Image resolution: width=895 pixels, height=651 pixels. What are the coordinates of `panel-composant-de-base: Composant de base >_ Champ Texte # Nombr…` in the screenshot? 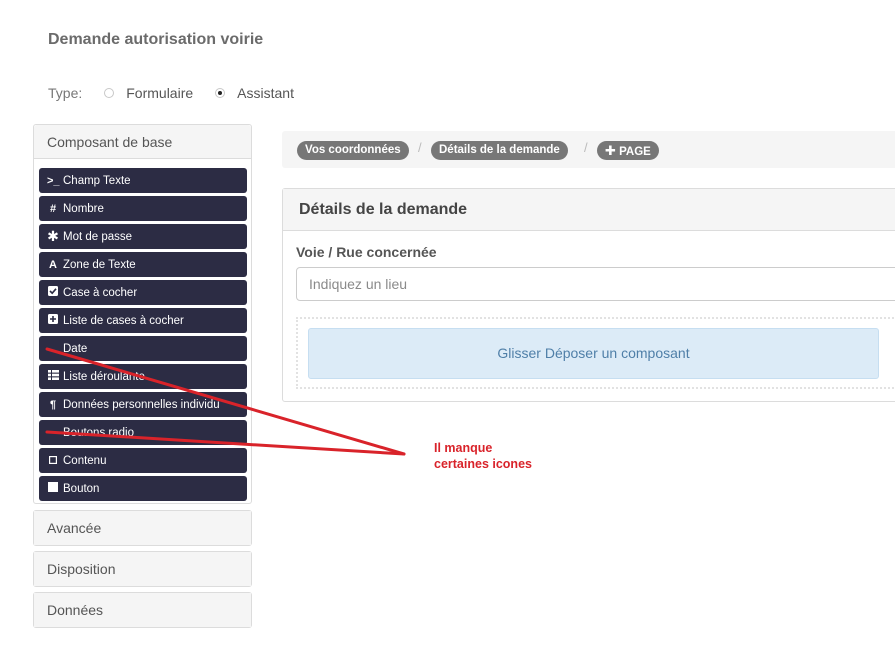 It's located at (142, 314).